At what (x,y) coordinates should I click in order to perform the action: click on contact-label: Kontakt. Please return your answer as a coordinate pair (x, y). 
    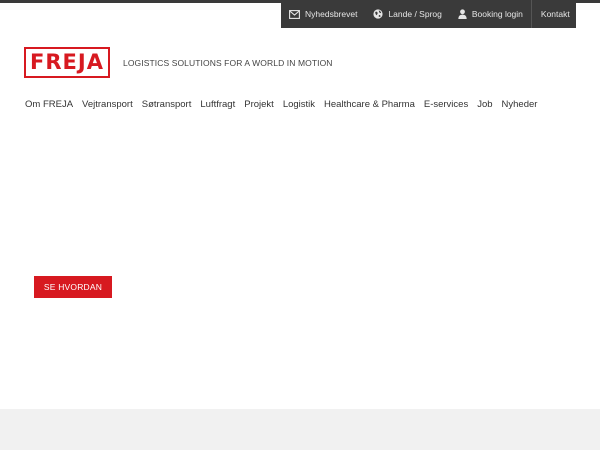
    Looking at the image, I should click on (555, 14).